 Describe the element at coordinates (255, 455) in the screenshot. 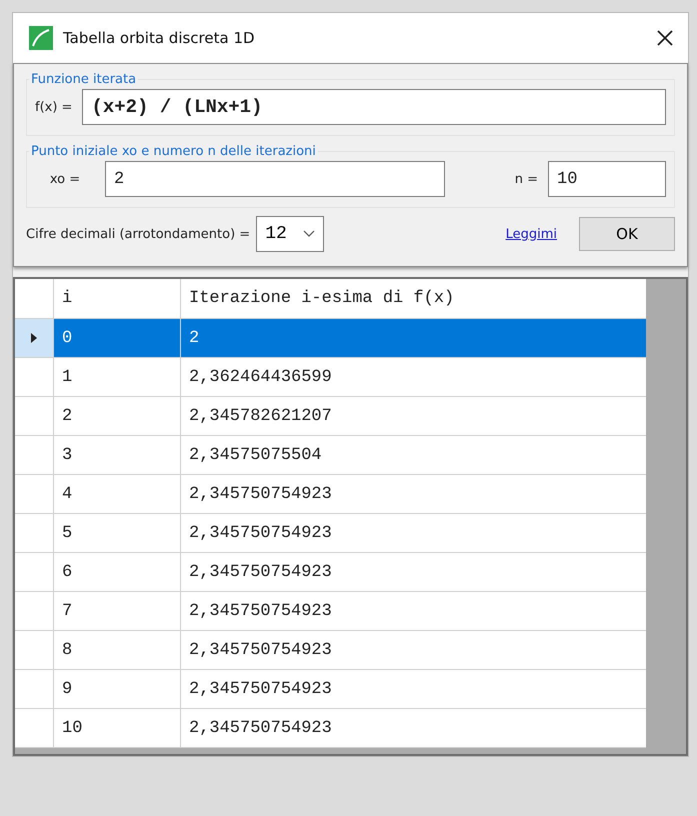

I see `table-cell-text: 2,34575075504` at that location.